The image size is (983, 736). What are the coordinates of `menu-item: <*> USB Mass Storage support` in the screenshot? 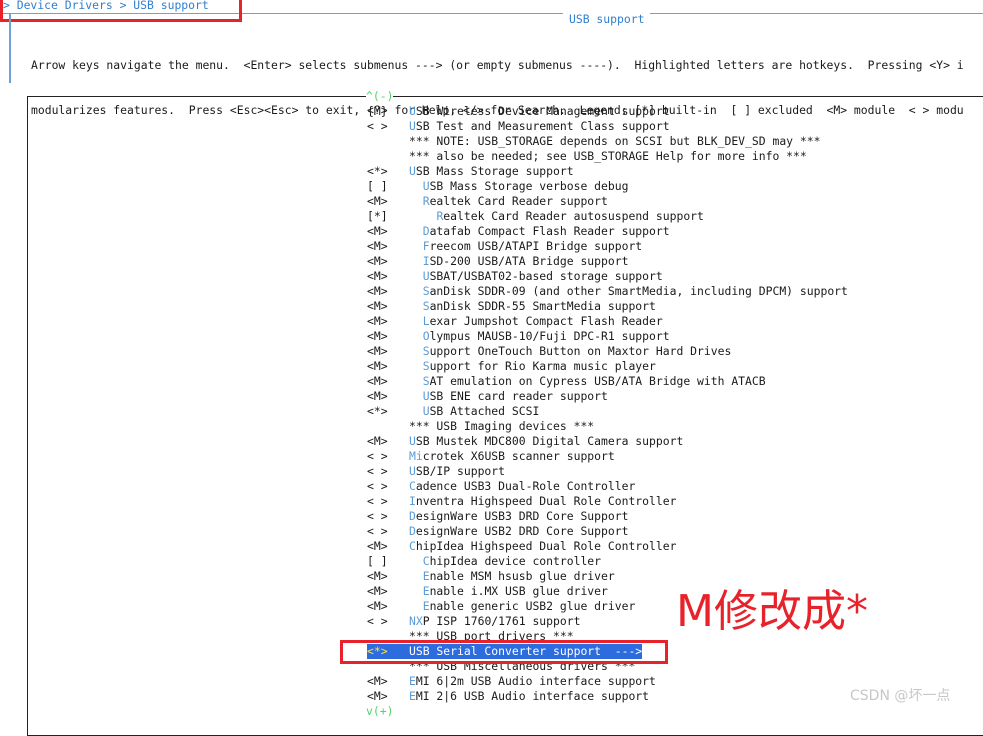 It's located at (470, 171).